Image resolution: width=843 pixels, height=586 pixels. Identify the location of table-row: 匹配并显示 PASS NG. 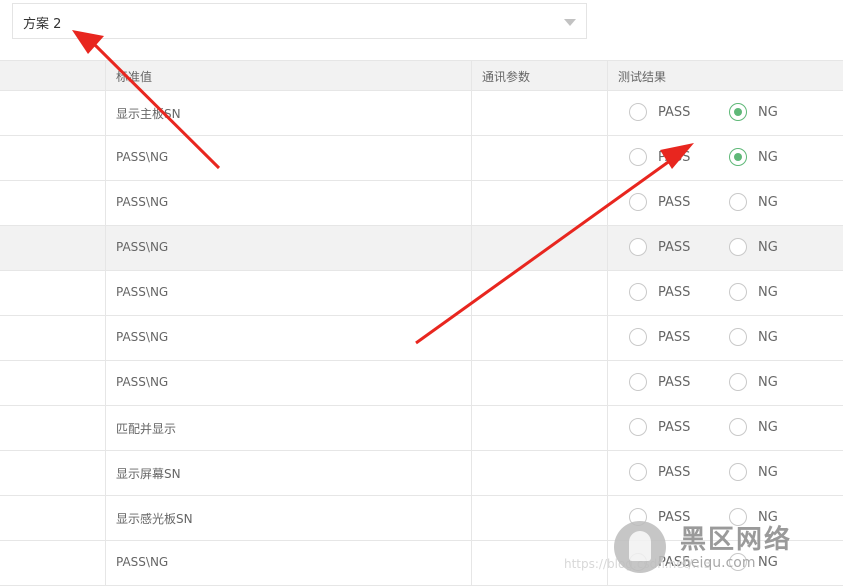
(421, 428).